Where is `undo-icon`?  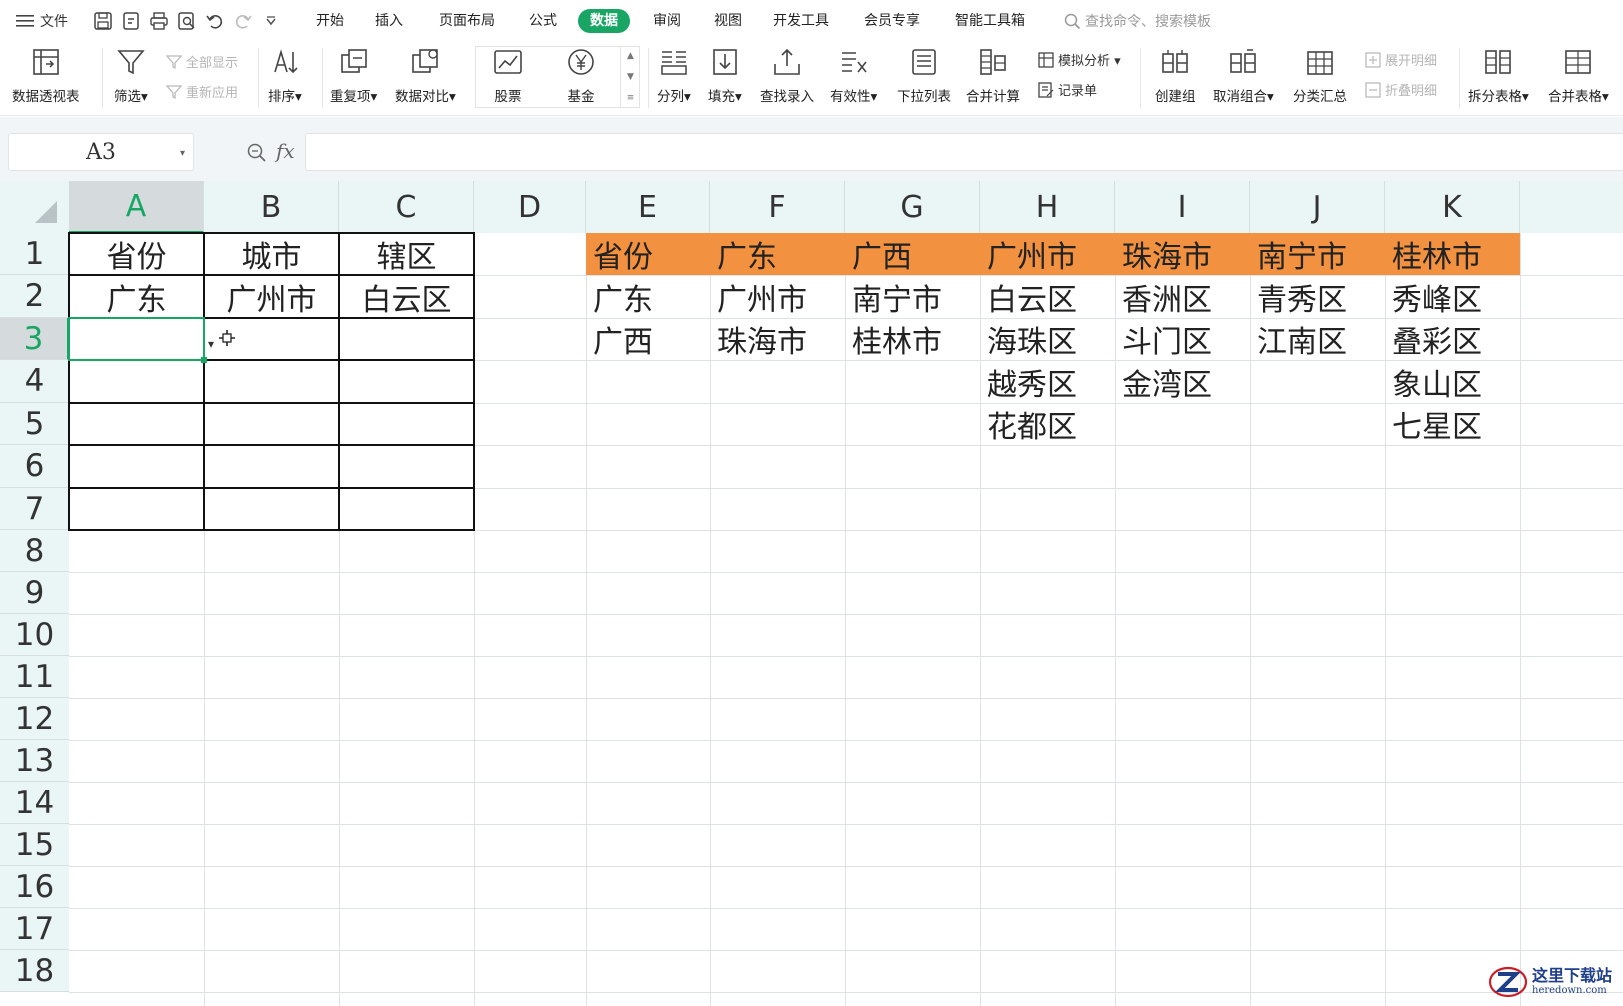 undo-icon is located at coordinates (215, 21).